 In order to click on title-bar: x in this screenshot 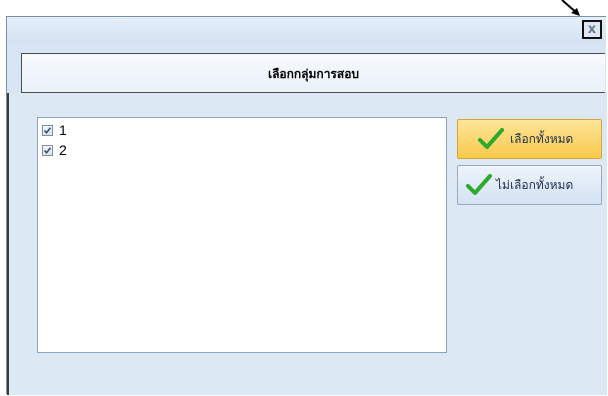, I will do `click(306, 30)`.